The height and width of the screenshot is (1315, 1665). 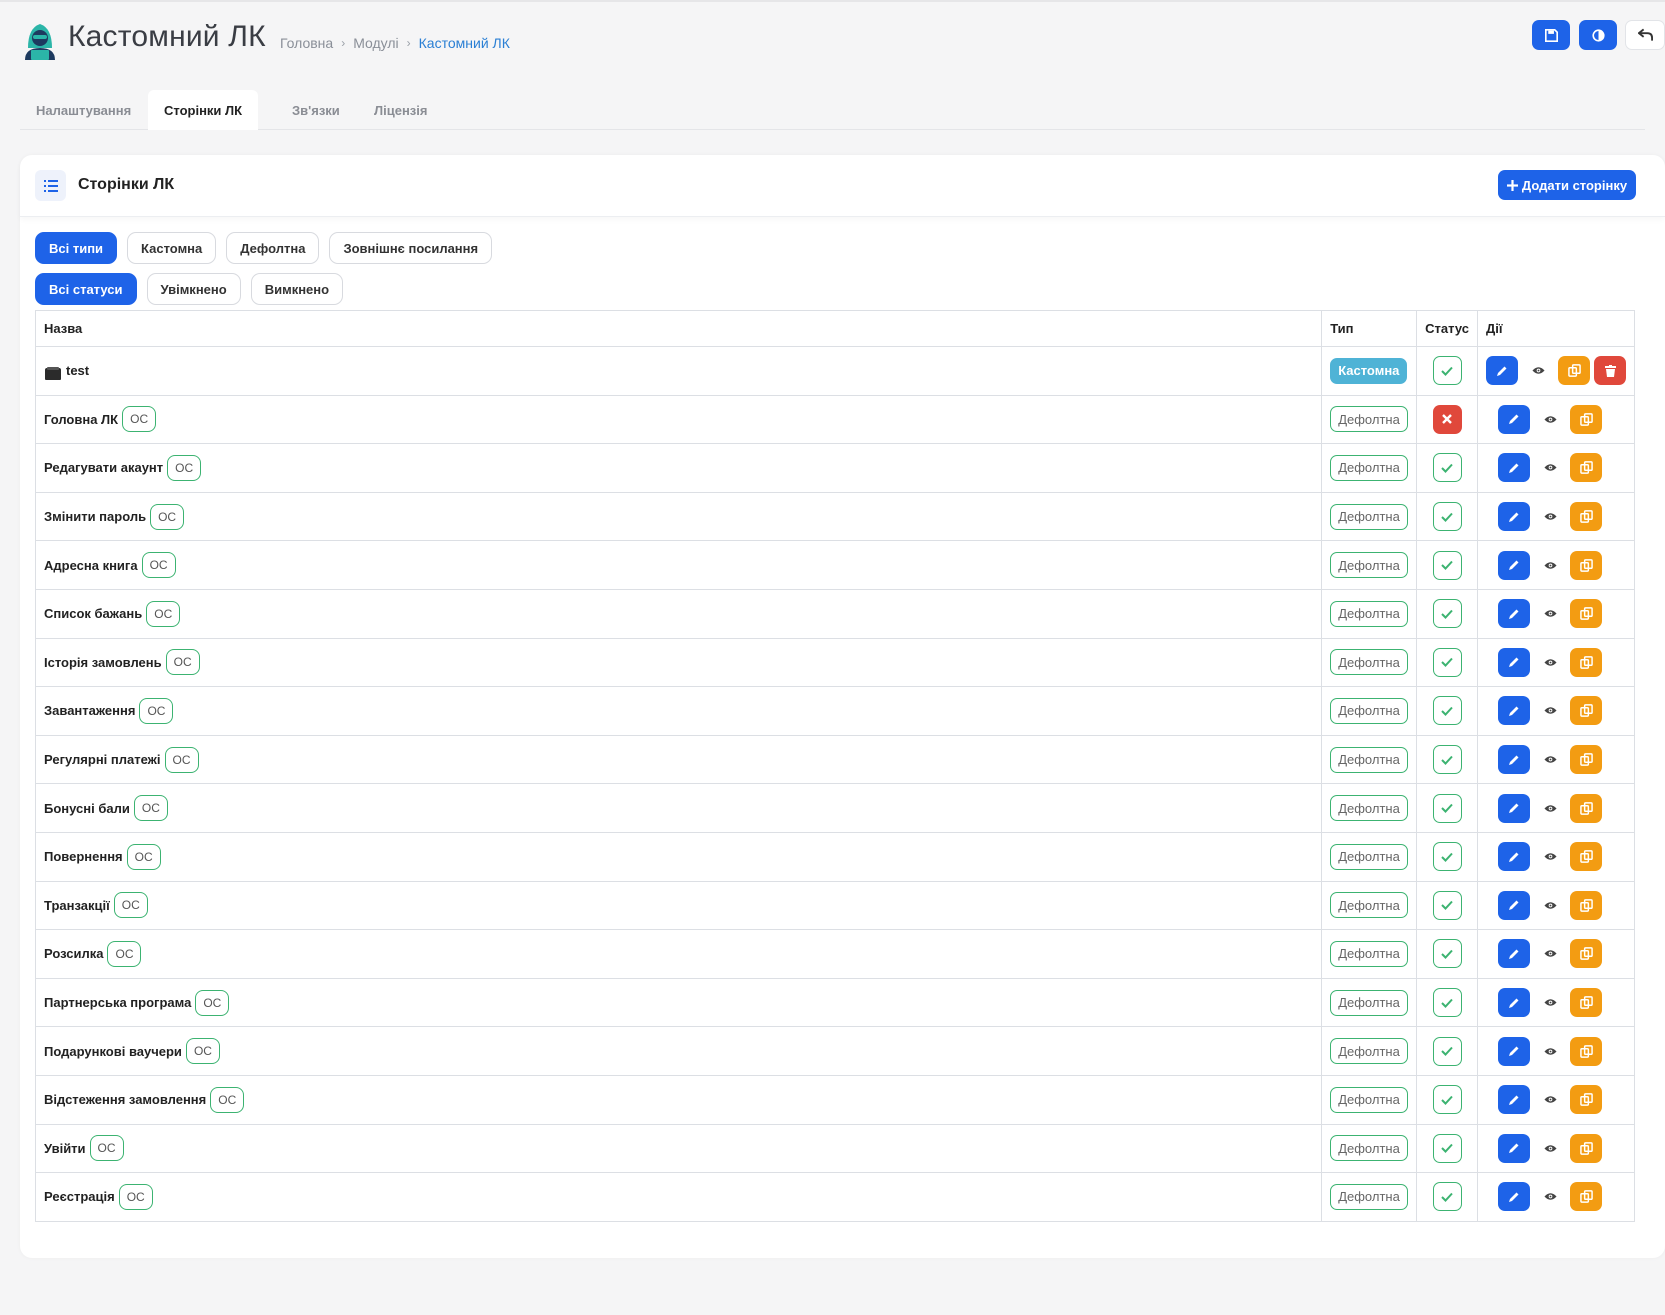 What do you see at coordinates (834, 711) in the screenshot?
I see `table-row: Завантаження OC Дефолтна` at bounding box center [834, 711].